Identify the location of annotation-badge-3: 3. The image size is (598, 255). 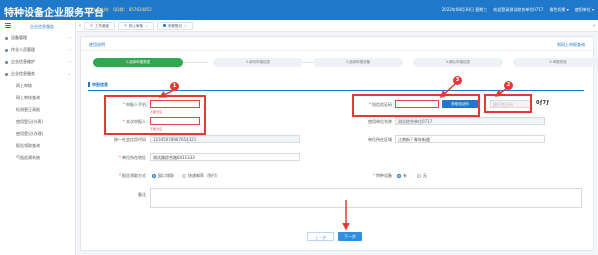
(457, 80).